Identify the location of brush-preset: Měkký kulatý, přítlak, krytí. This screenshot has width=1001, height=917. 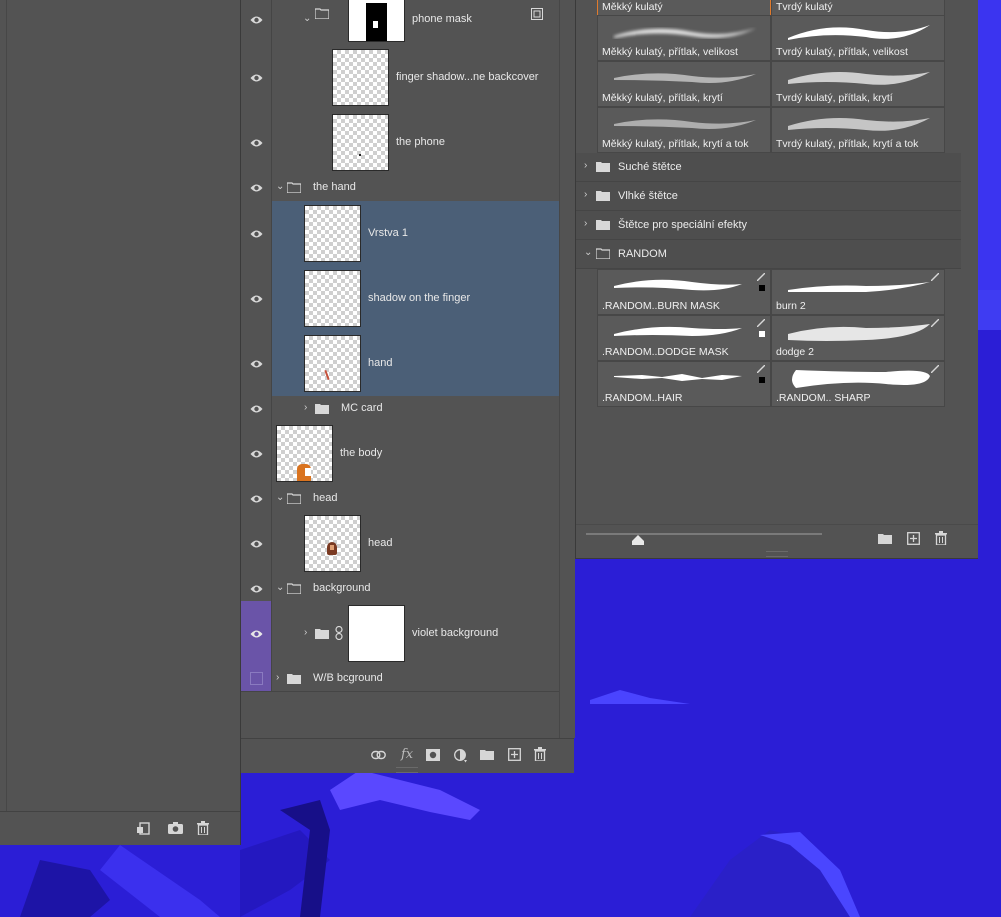
(684, 84).